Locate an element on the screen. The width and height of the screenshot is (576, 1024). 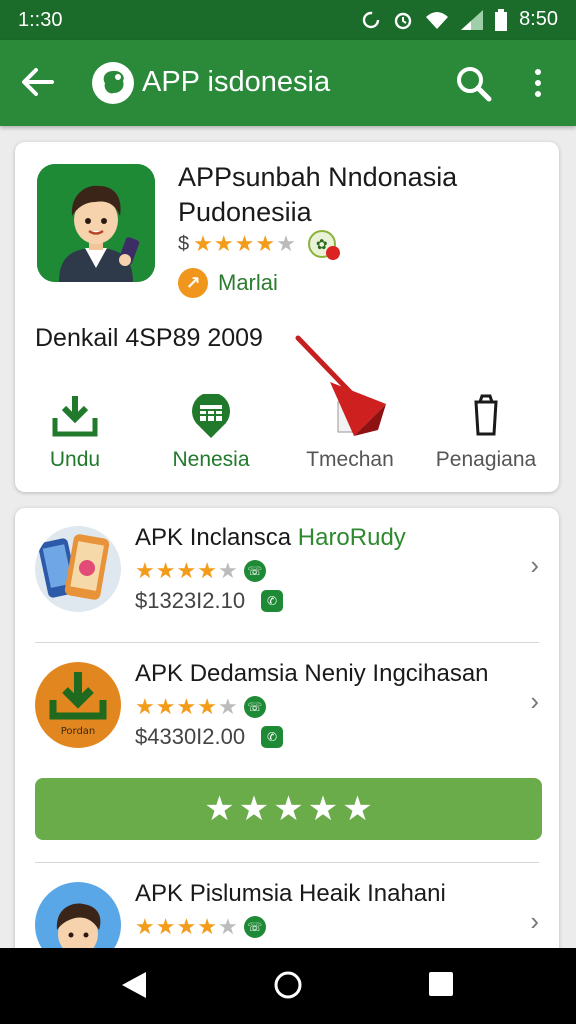
app-bar: APP isdonesia is located at coordinates (288, 83).